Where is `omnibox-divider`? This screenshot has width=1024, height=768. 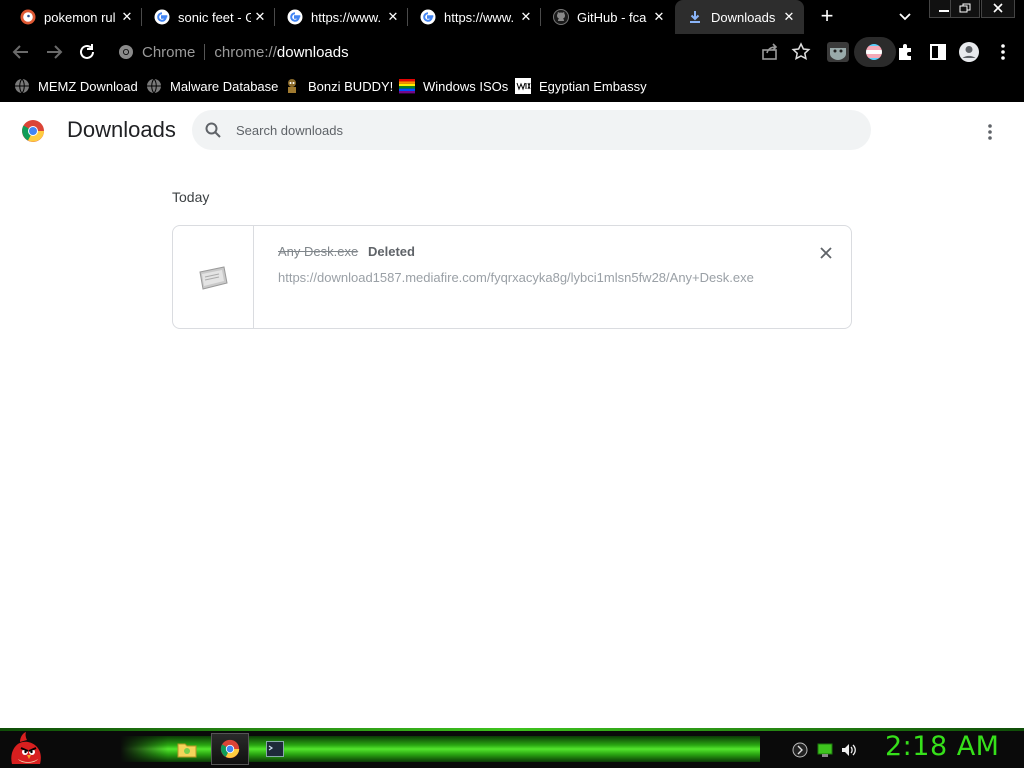 omnibox-divider is located at coordinates (205, 52).